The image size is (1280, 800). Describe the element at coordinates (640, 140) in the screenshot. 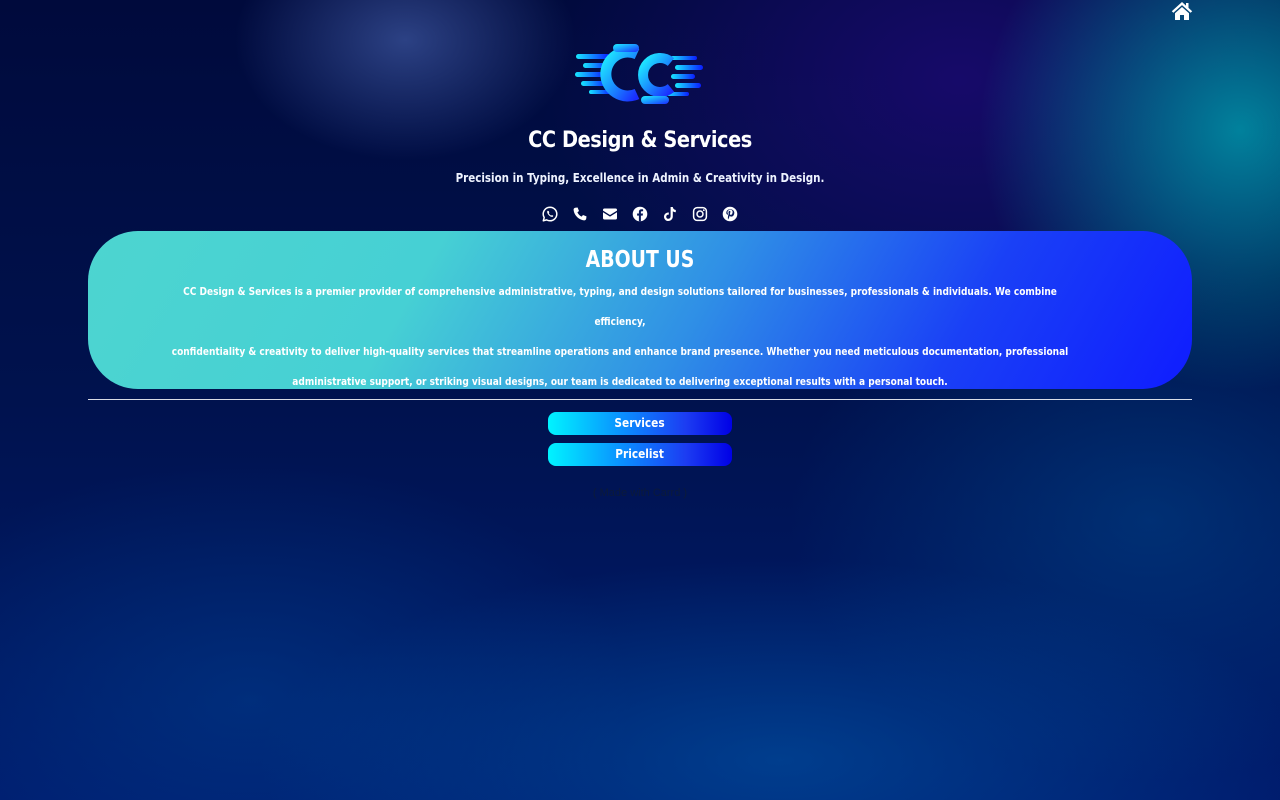

I see `site-title: CC Design & Services` at that location.